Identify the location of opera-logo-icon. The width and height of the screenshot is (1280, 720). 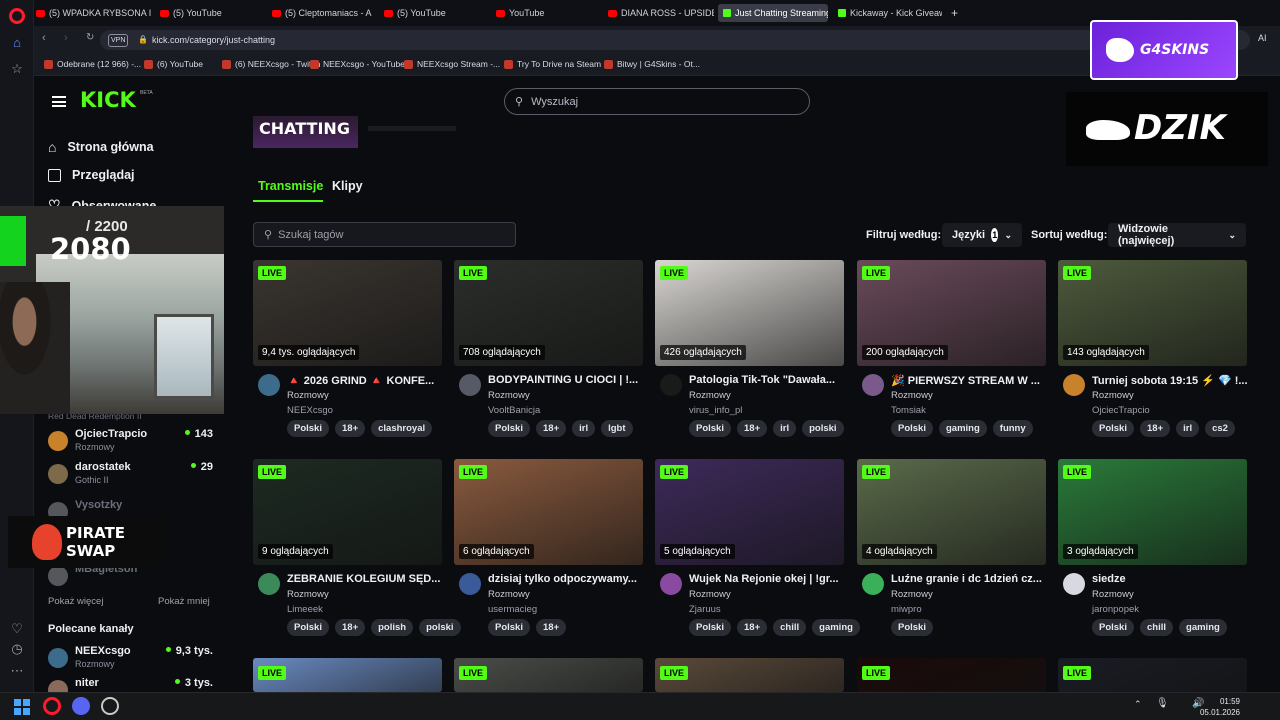
(17, 16).